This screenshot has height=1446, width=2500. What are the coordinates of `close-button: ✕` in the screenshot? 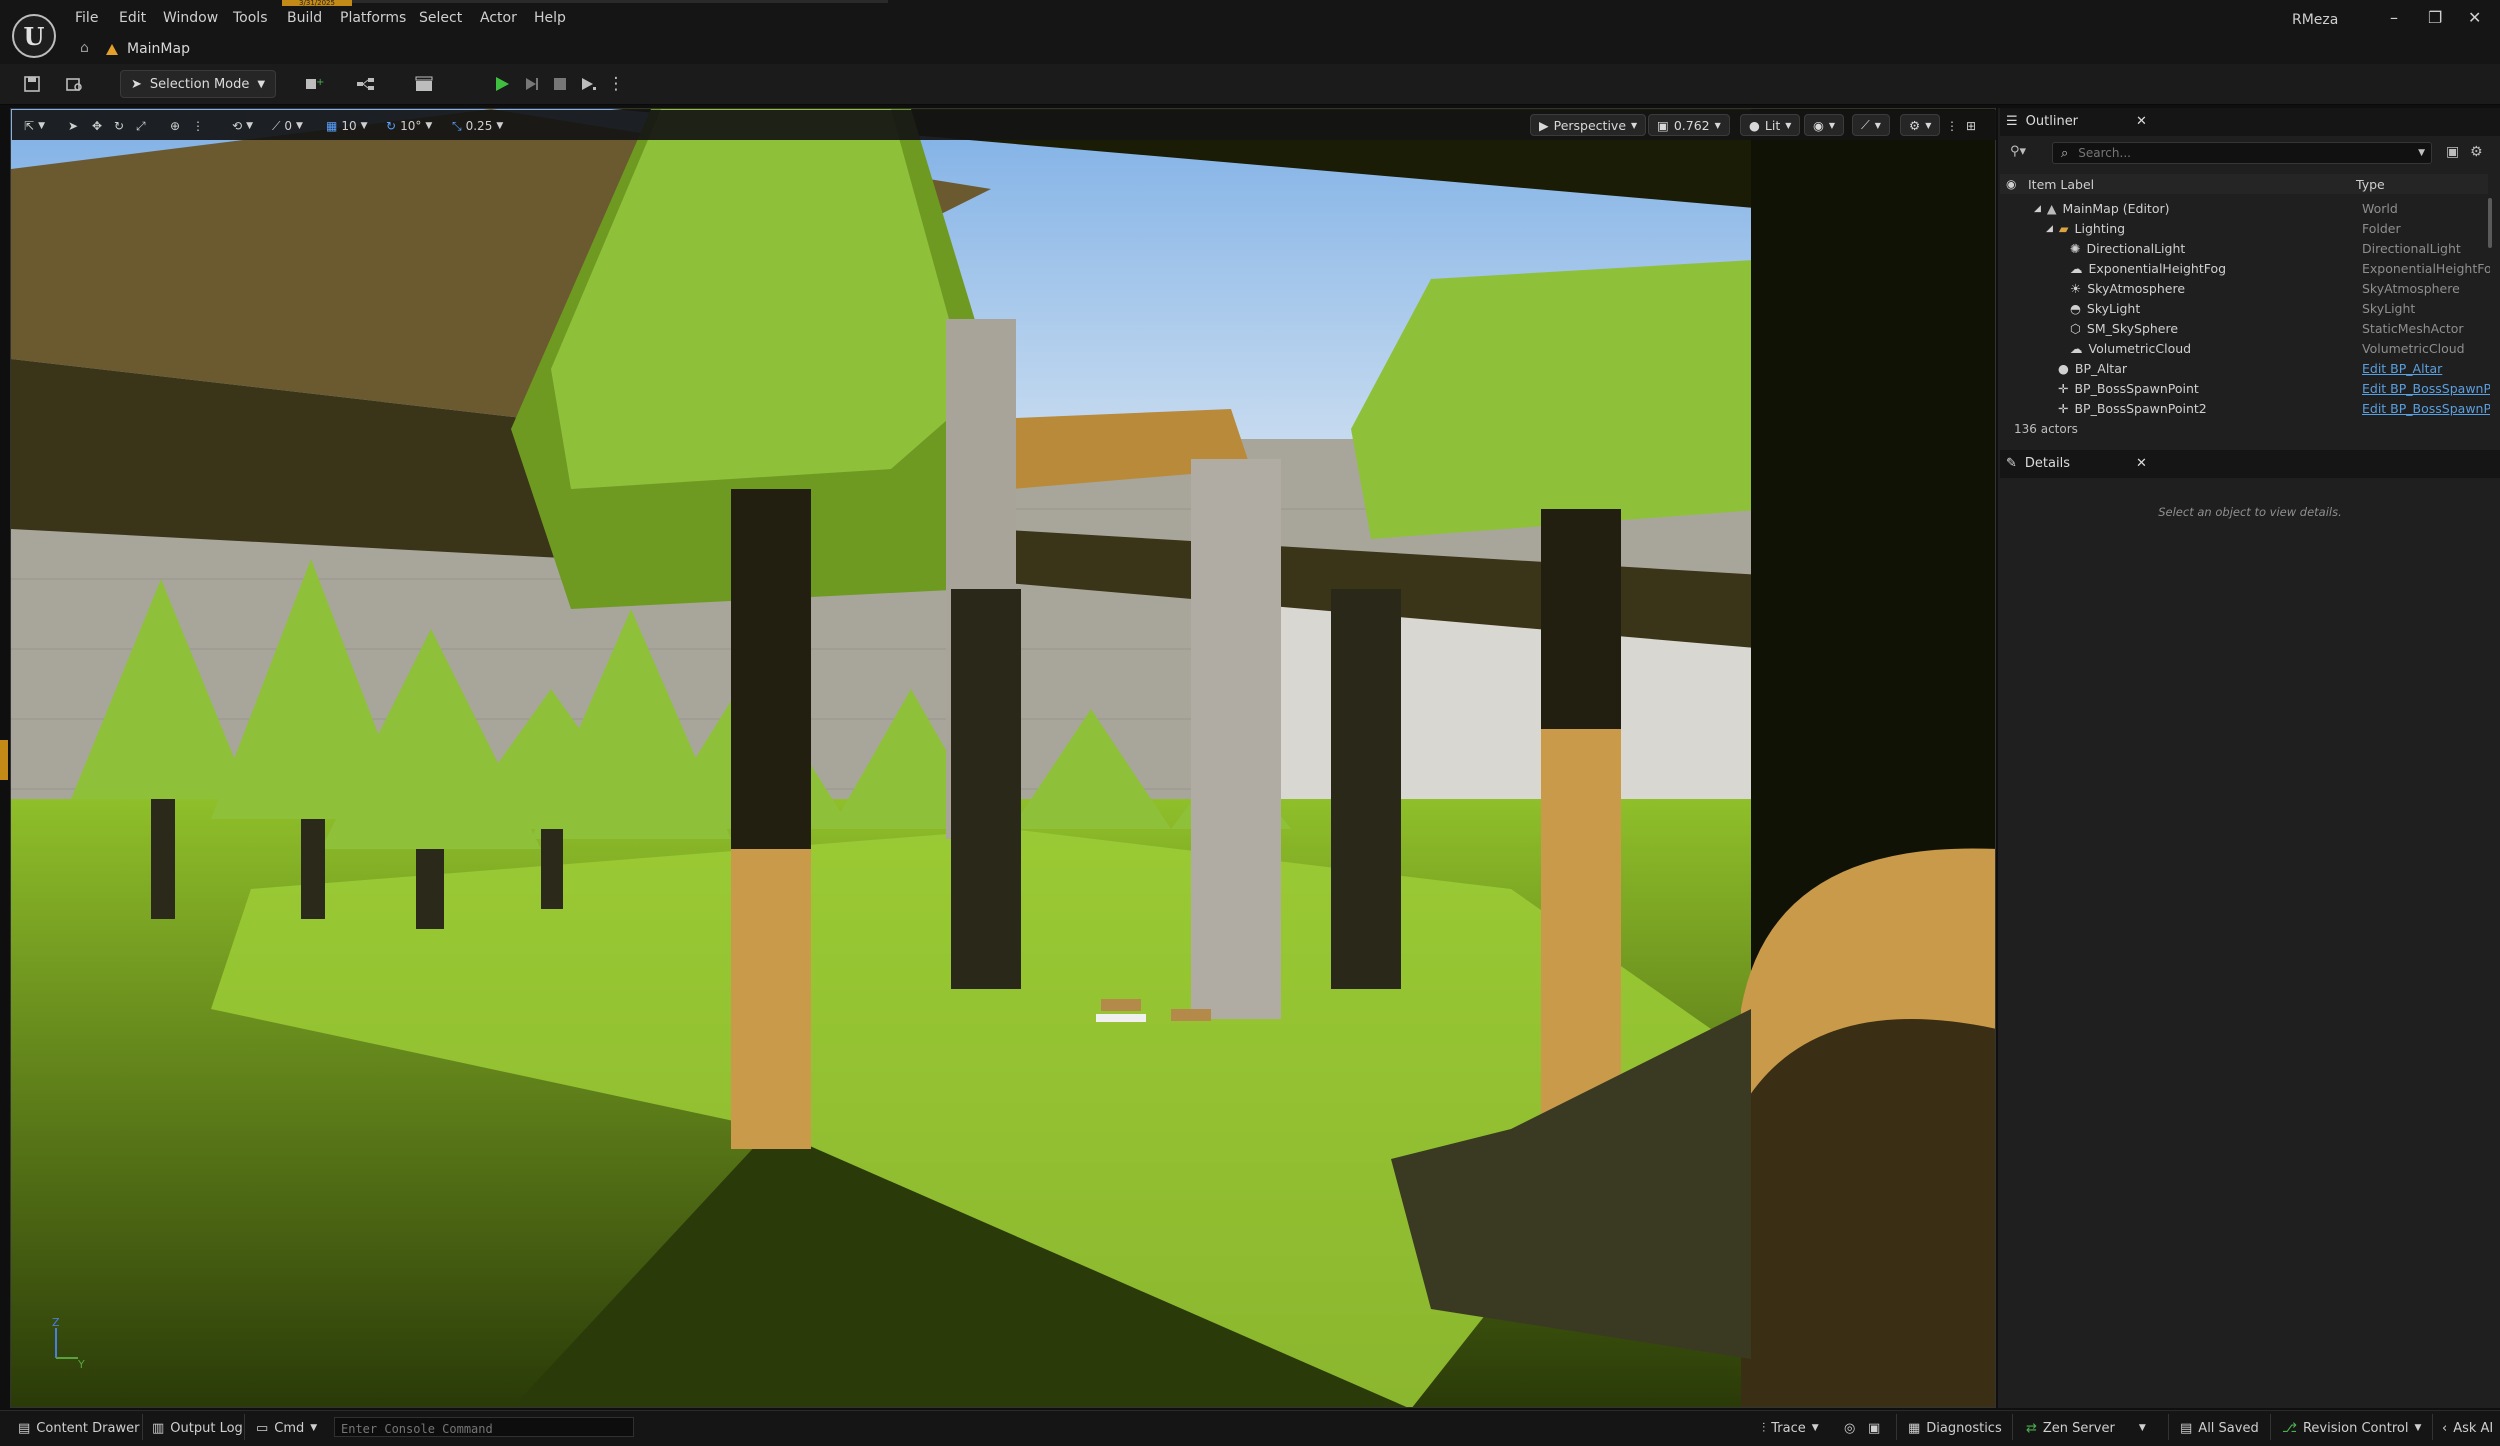 It's located at (2474, 17).